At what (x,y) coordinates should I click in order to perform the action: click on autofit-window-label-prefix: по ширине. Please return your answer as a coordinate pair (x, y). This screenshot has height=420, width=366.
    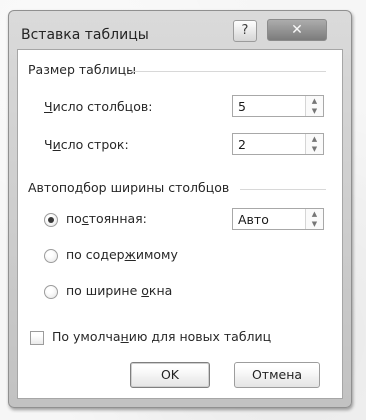
    Looking at the image, I should click on (104, 290).